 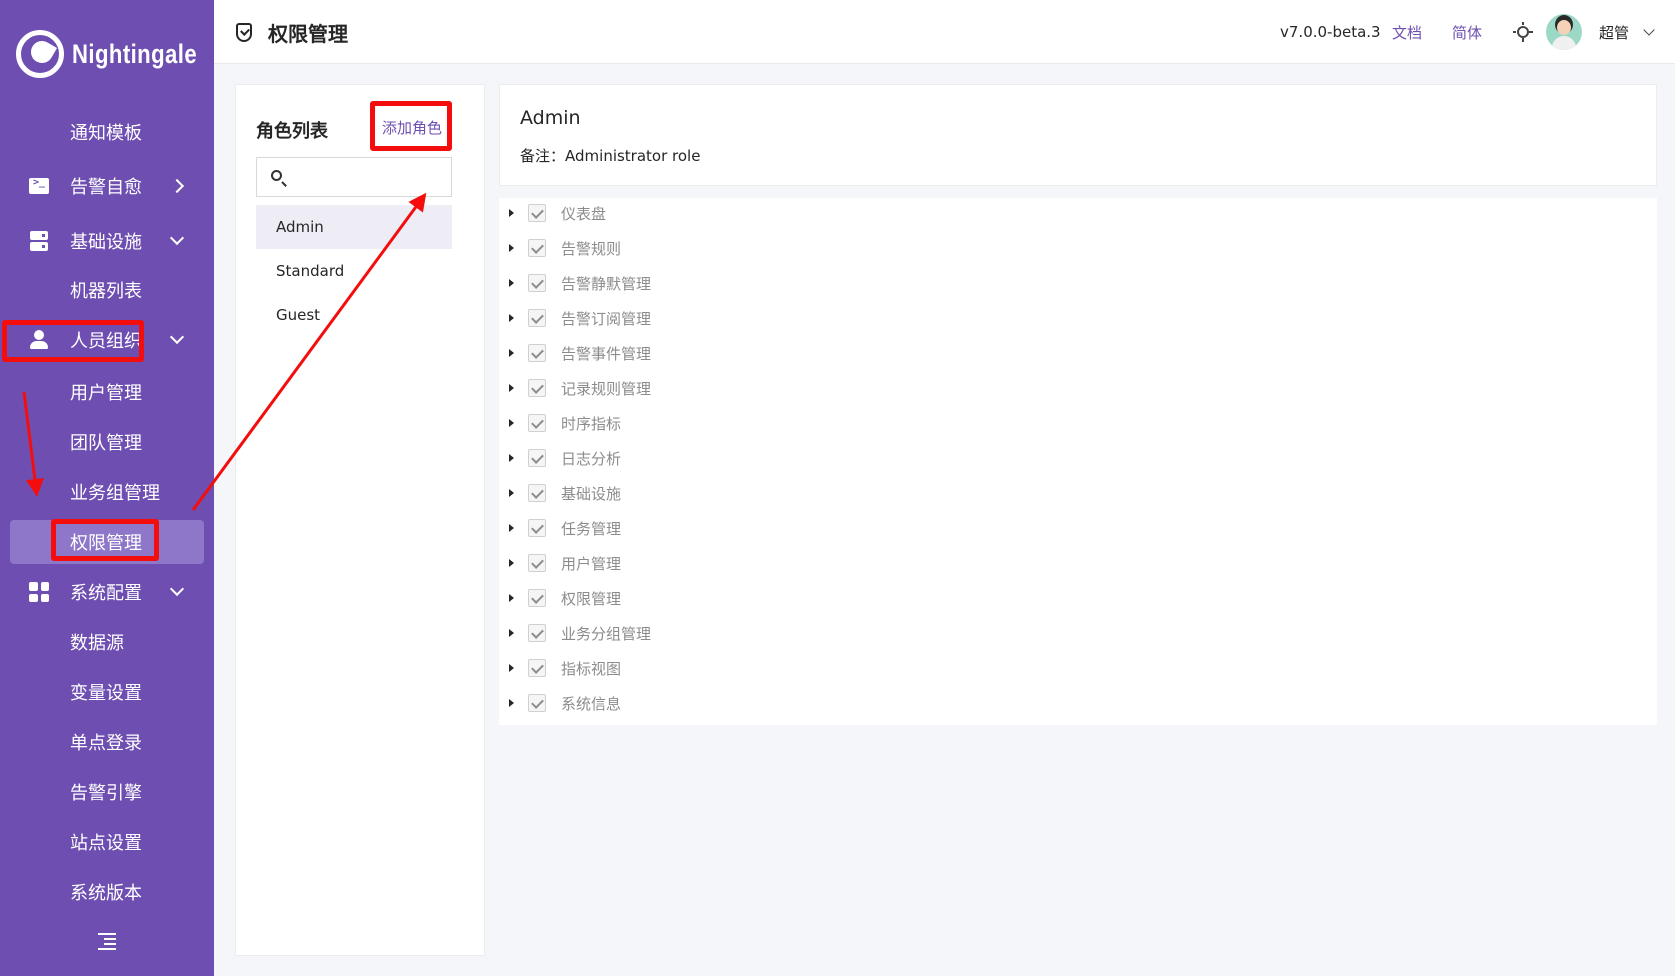 I want to click on role-note-value: Administrator role, so click(x=633, y=156).